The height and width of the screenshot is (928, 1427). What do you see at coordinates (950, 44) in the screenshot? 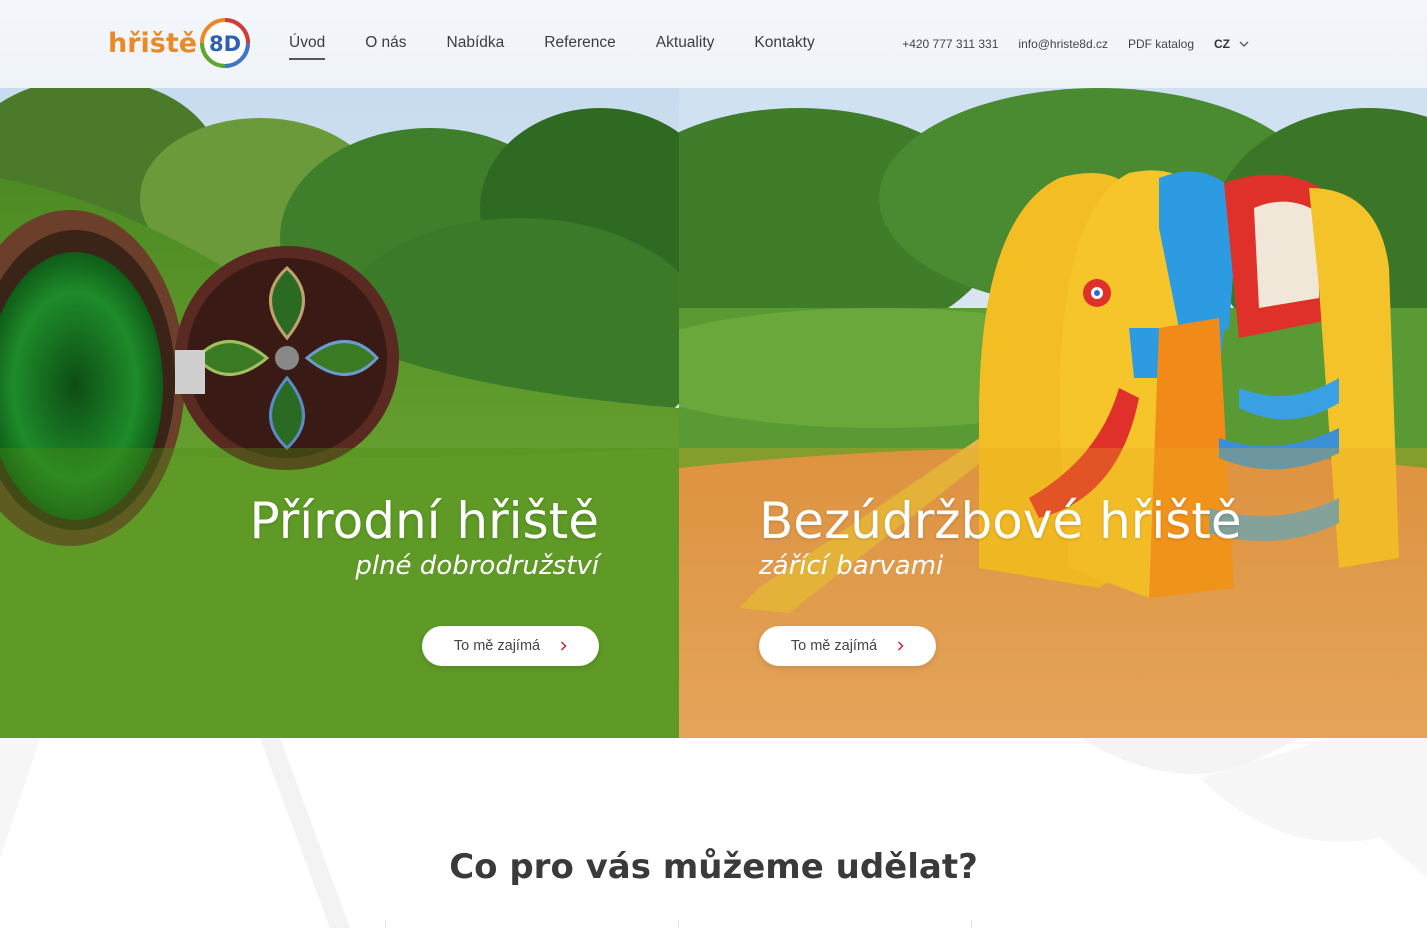
I see `phone-link: +420 777 311 331` at bounding box center [950, 44].